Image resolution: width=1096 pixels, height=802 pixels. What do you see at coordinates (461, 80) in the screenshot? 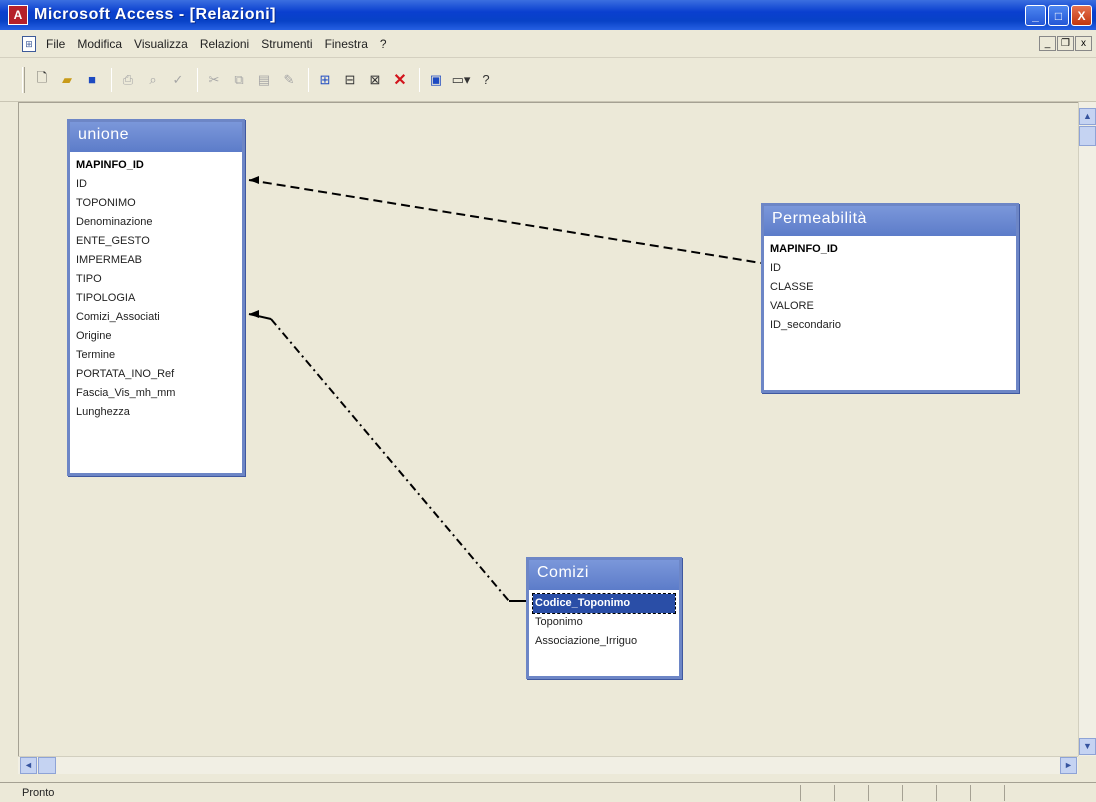
I see `new-object-icon: ▭▾` at bounding box center [461, 80].